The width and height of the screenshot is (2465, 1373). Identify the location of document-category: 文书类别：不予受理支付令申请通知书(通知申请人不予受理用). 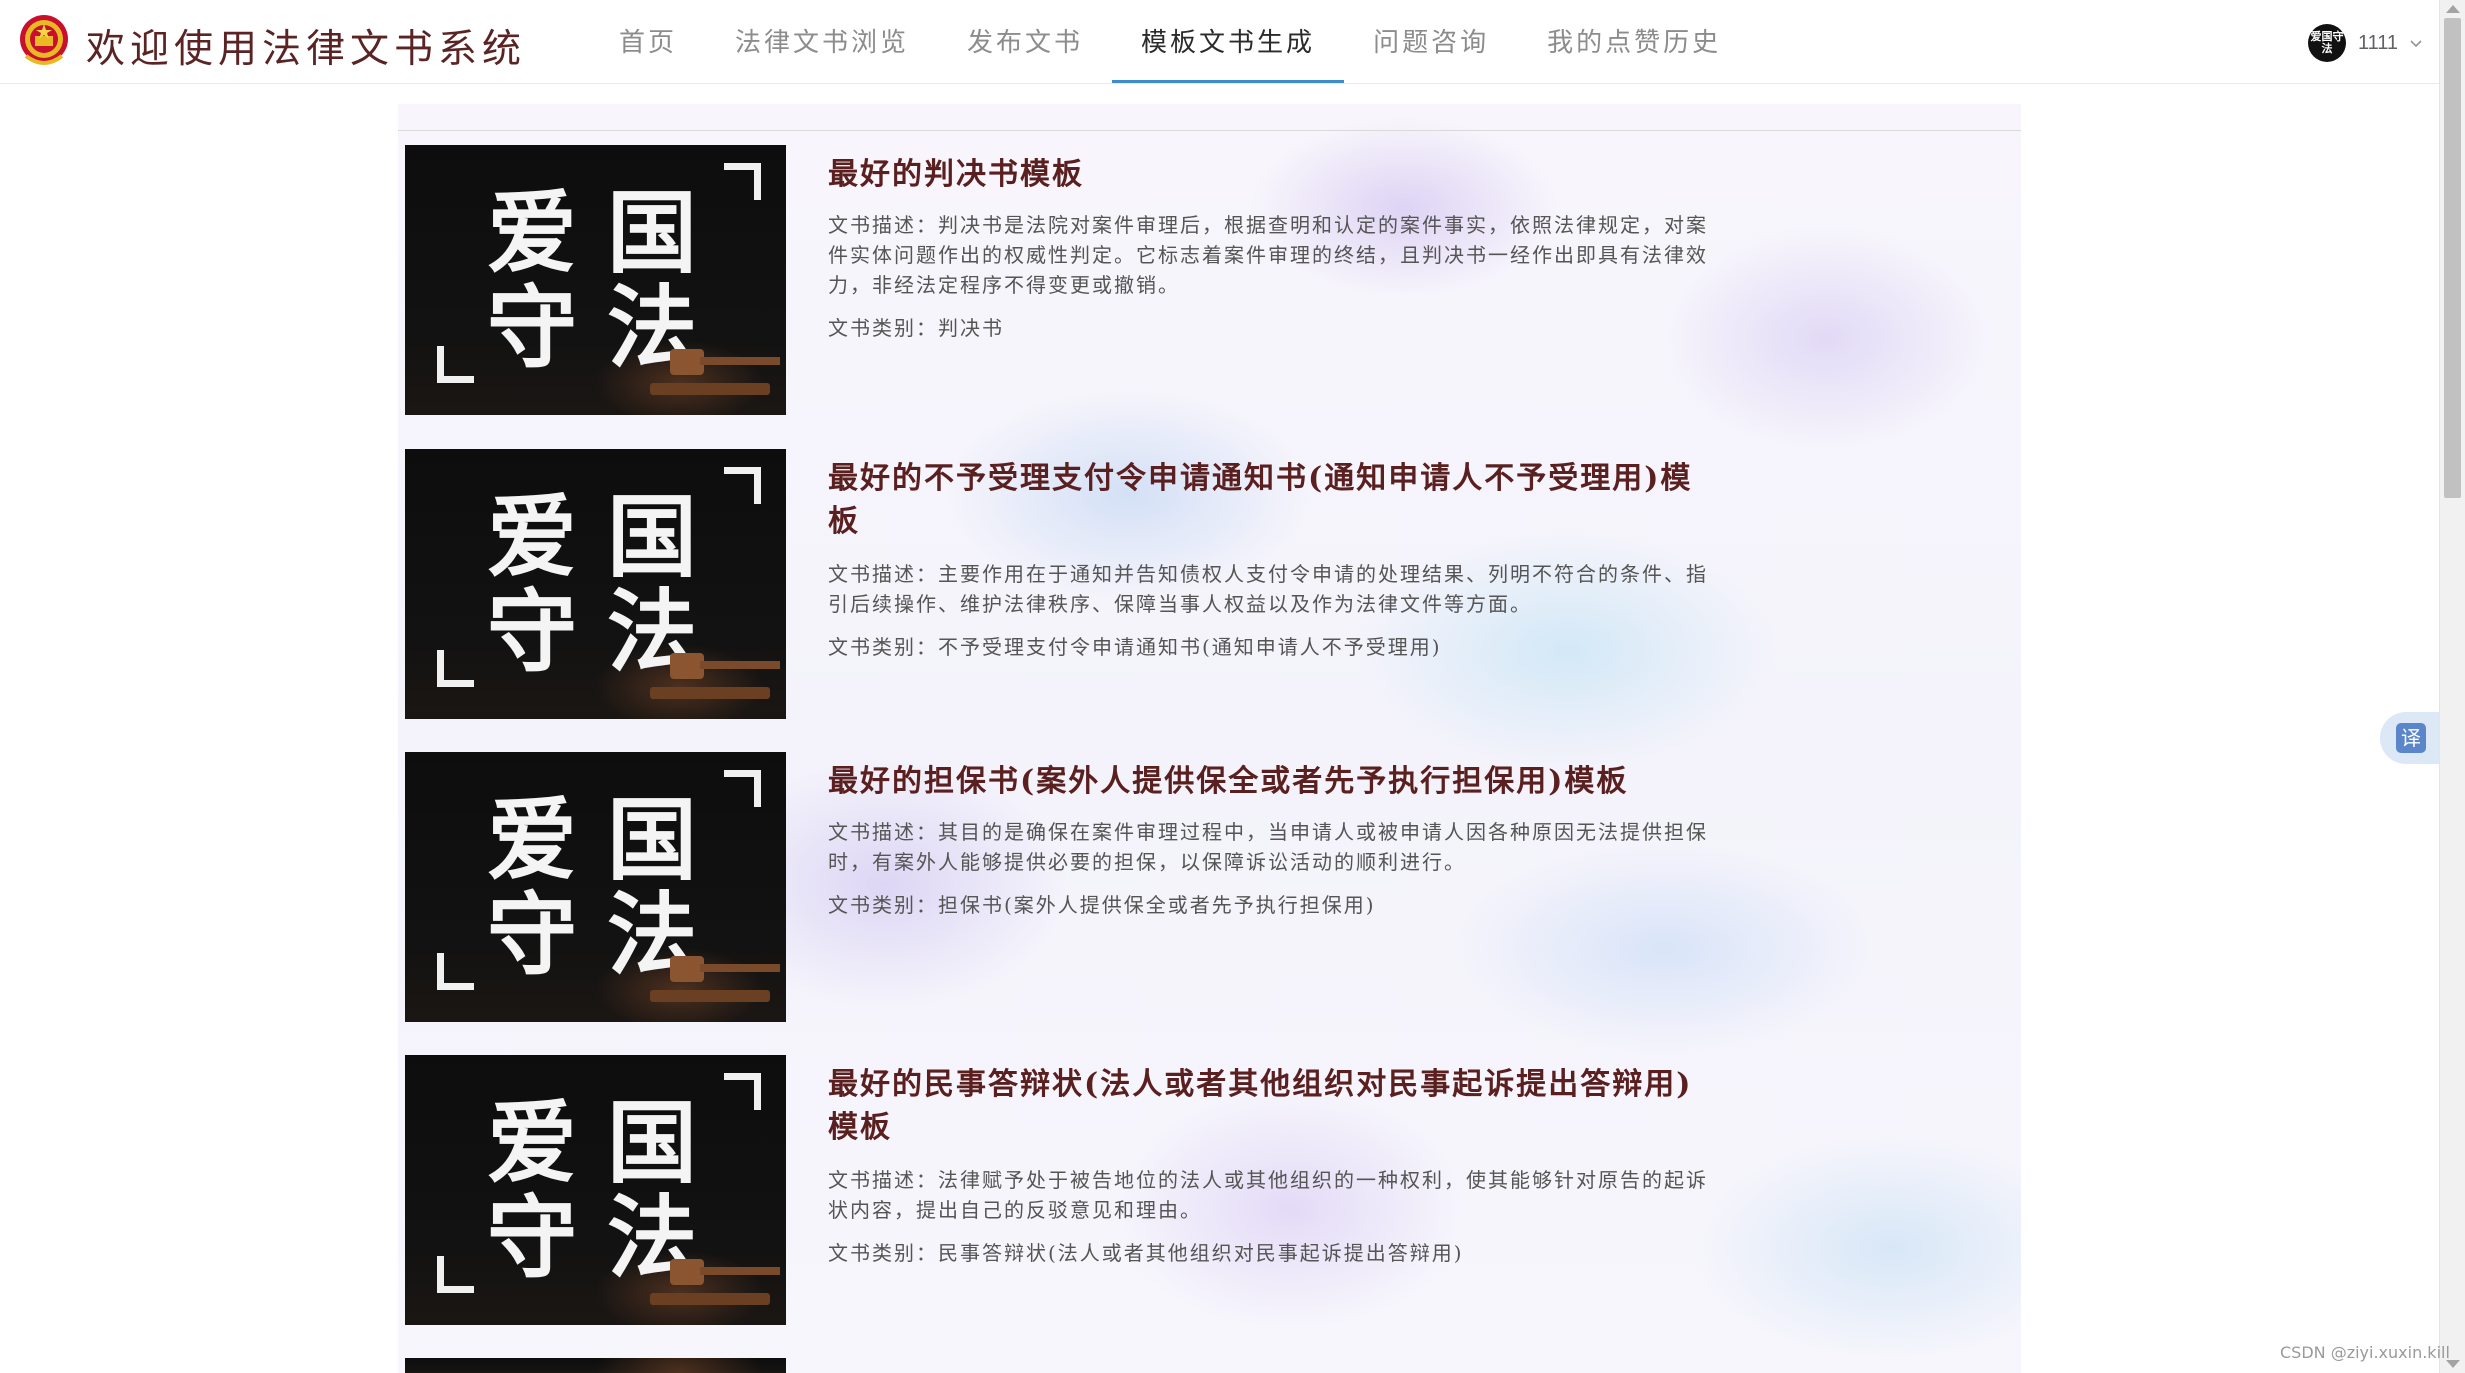
(1135, 647).